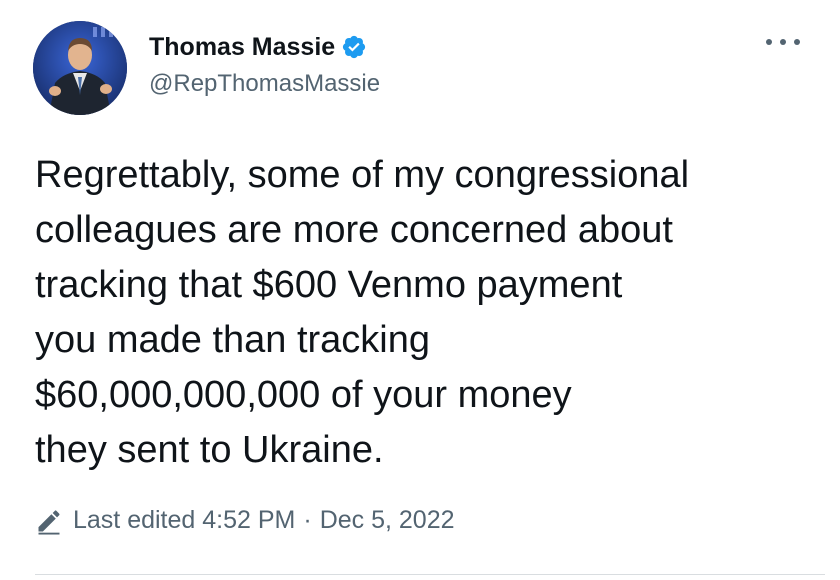 This screenshot has height=580, width=840. I want to click on more-options-icon, so click(783, 42).